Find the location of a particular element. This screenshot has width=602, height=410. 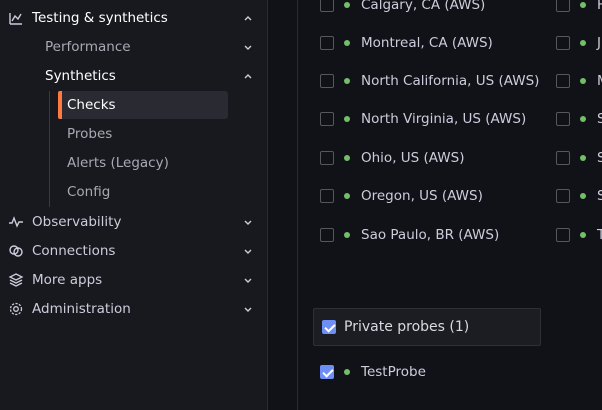

probe-label: M is located at coordinates (599, 81).